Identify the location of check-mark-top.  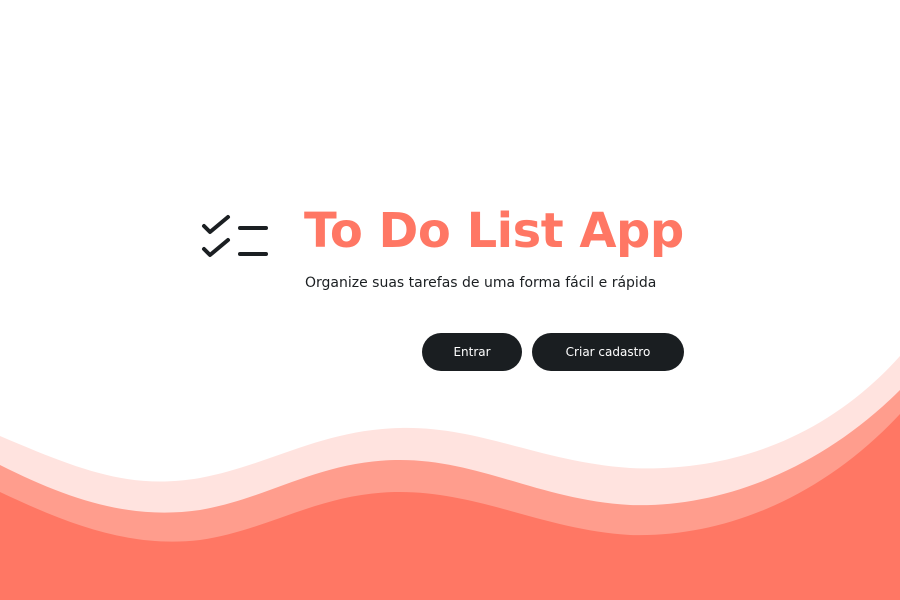
(216, 224).